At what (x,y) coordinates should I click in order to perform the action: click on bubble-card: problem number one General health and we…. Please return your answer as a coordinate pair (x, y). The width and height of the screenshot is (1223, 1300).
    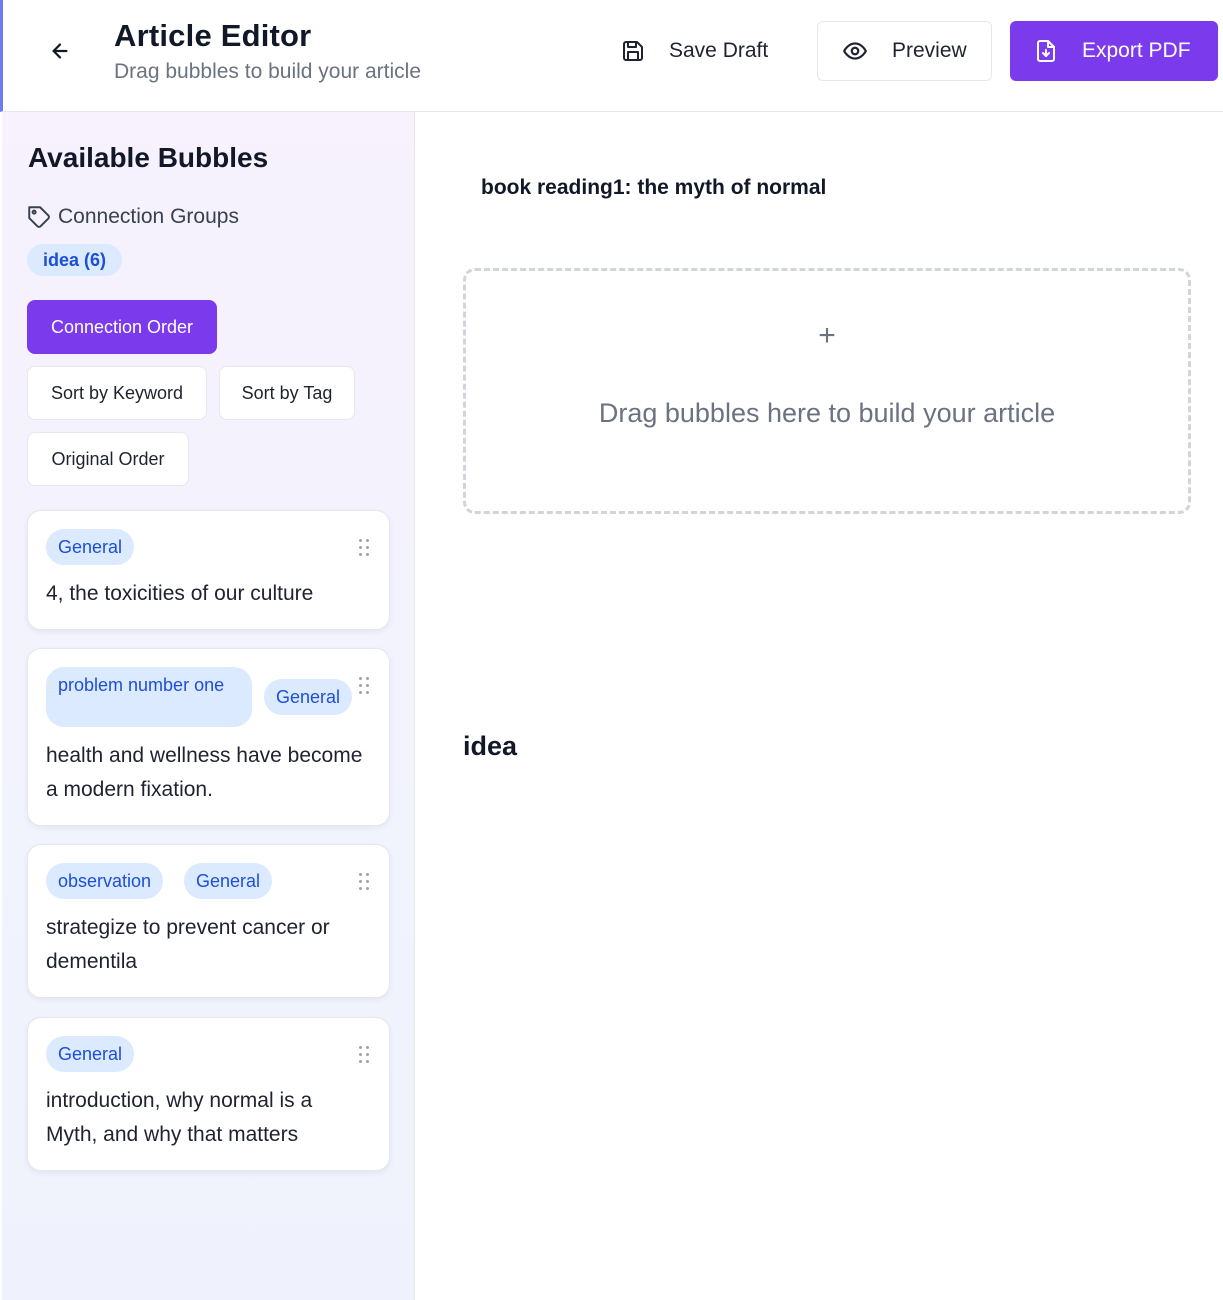
    Looking at the image, I should click on (208, 737).